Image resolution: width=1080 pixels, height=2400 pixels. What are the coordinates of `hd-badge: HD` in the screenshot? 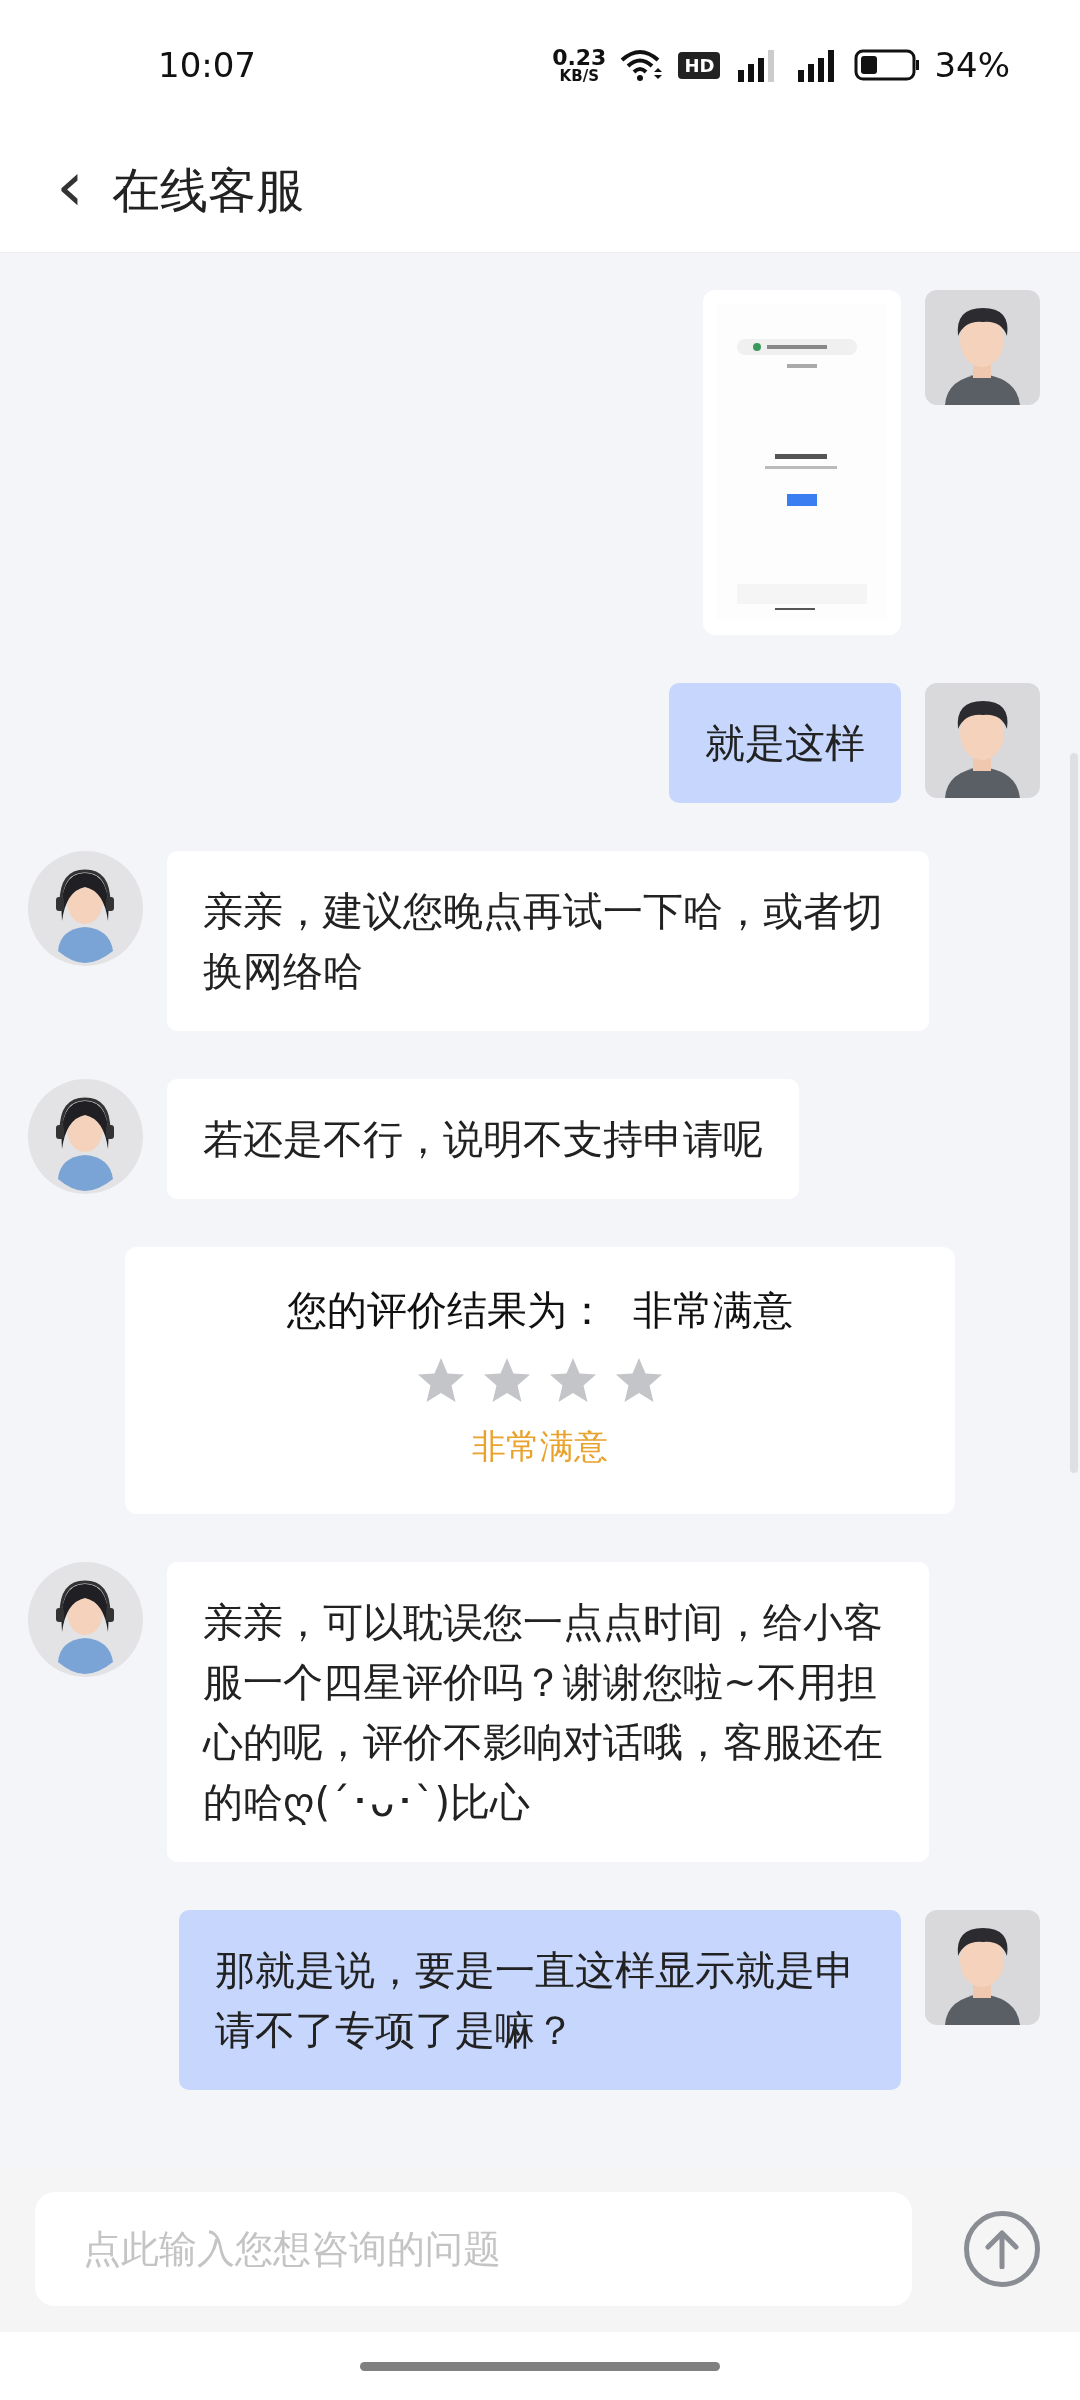 It's located at (699, 65).